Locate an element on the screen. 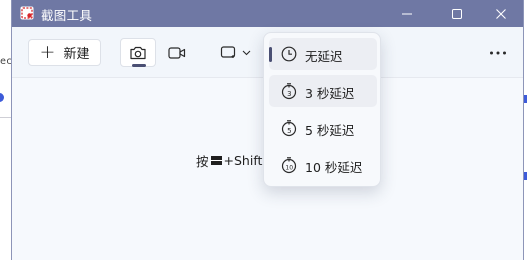  selected-indicator is located at coordinates (270, 54).